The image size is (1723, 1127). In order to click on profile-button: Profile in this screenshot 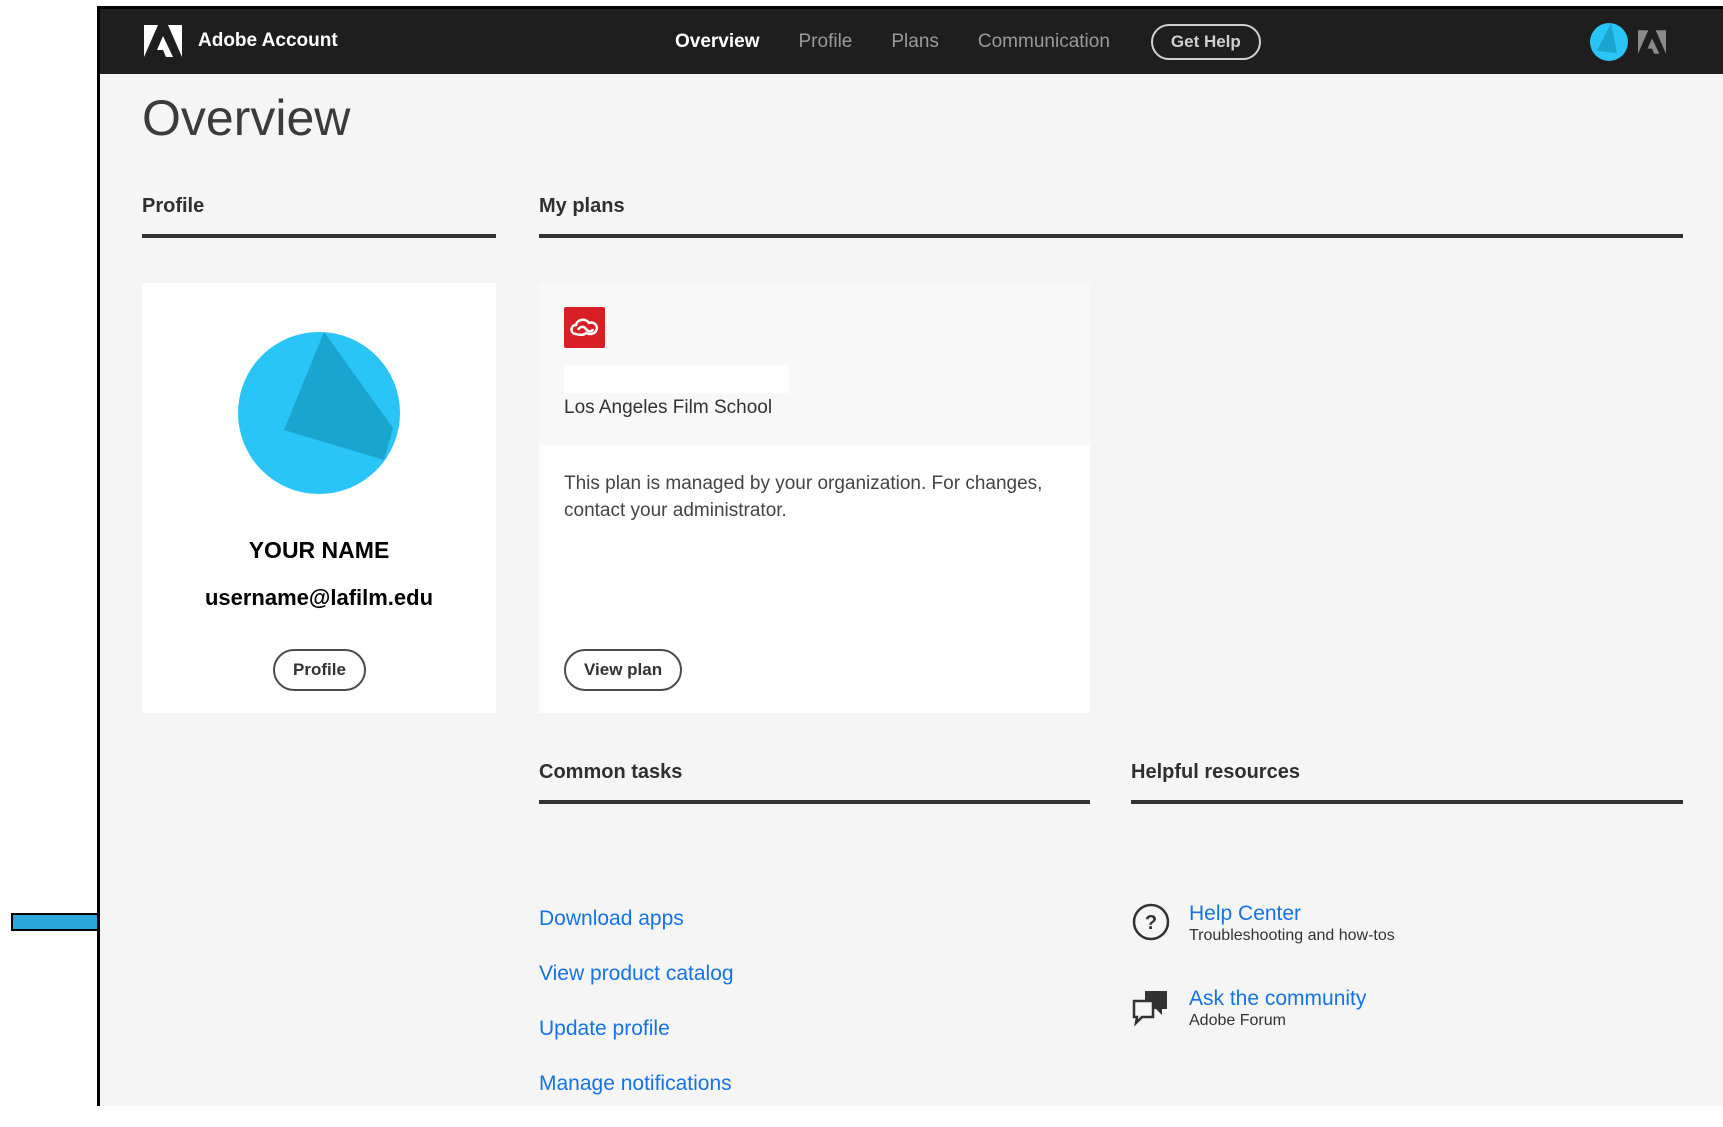, I will do `click(319, 670)`.